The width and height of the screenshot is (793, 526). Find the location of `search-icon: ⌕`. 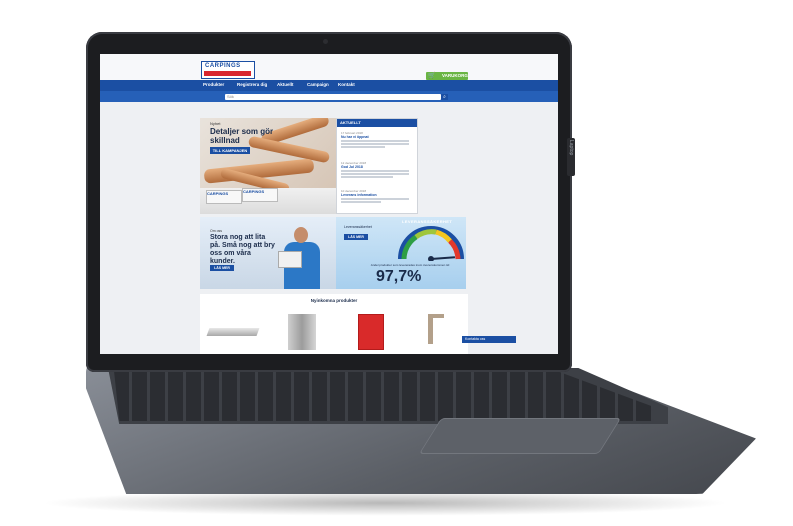

search-icon: ⌕ is located at coordinates (444, 97).